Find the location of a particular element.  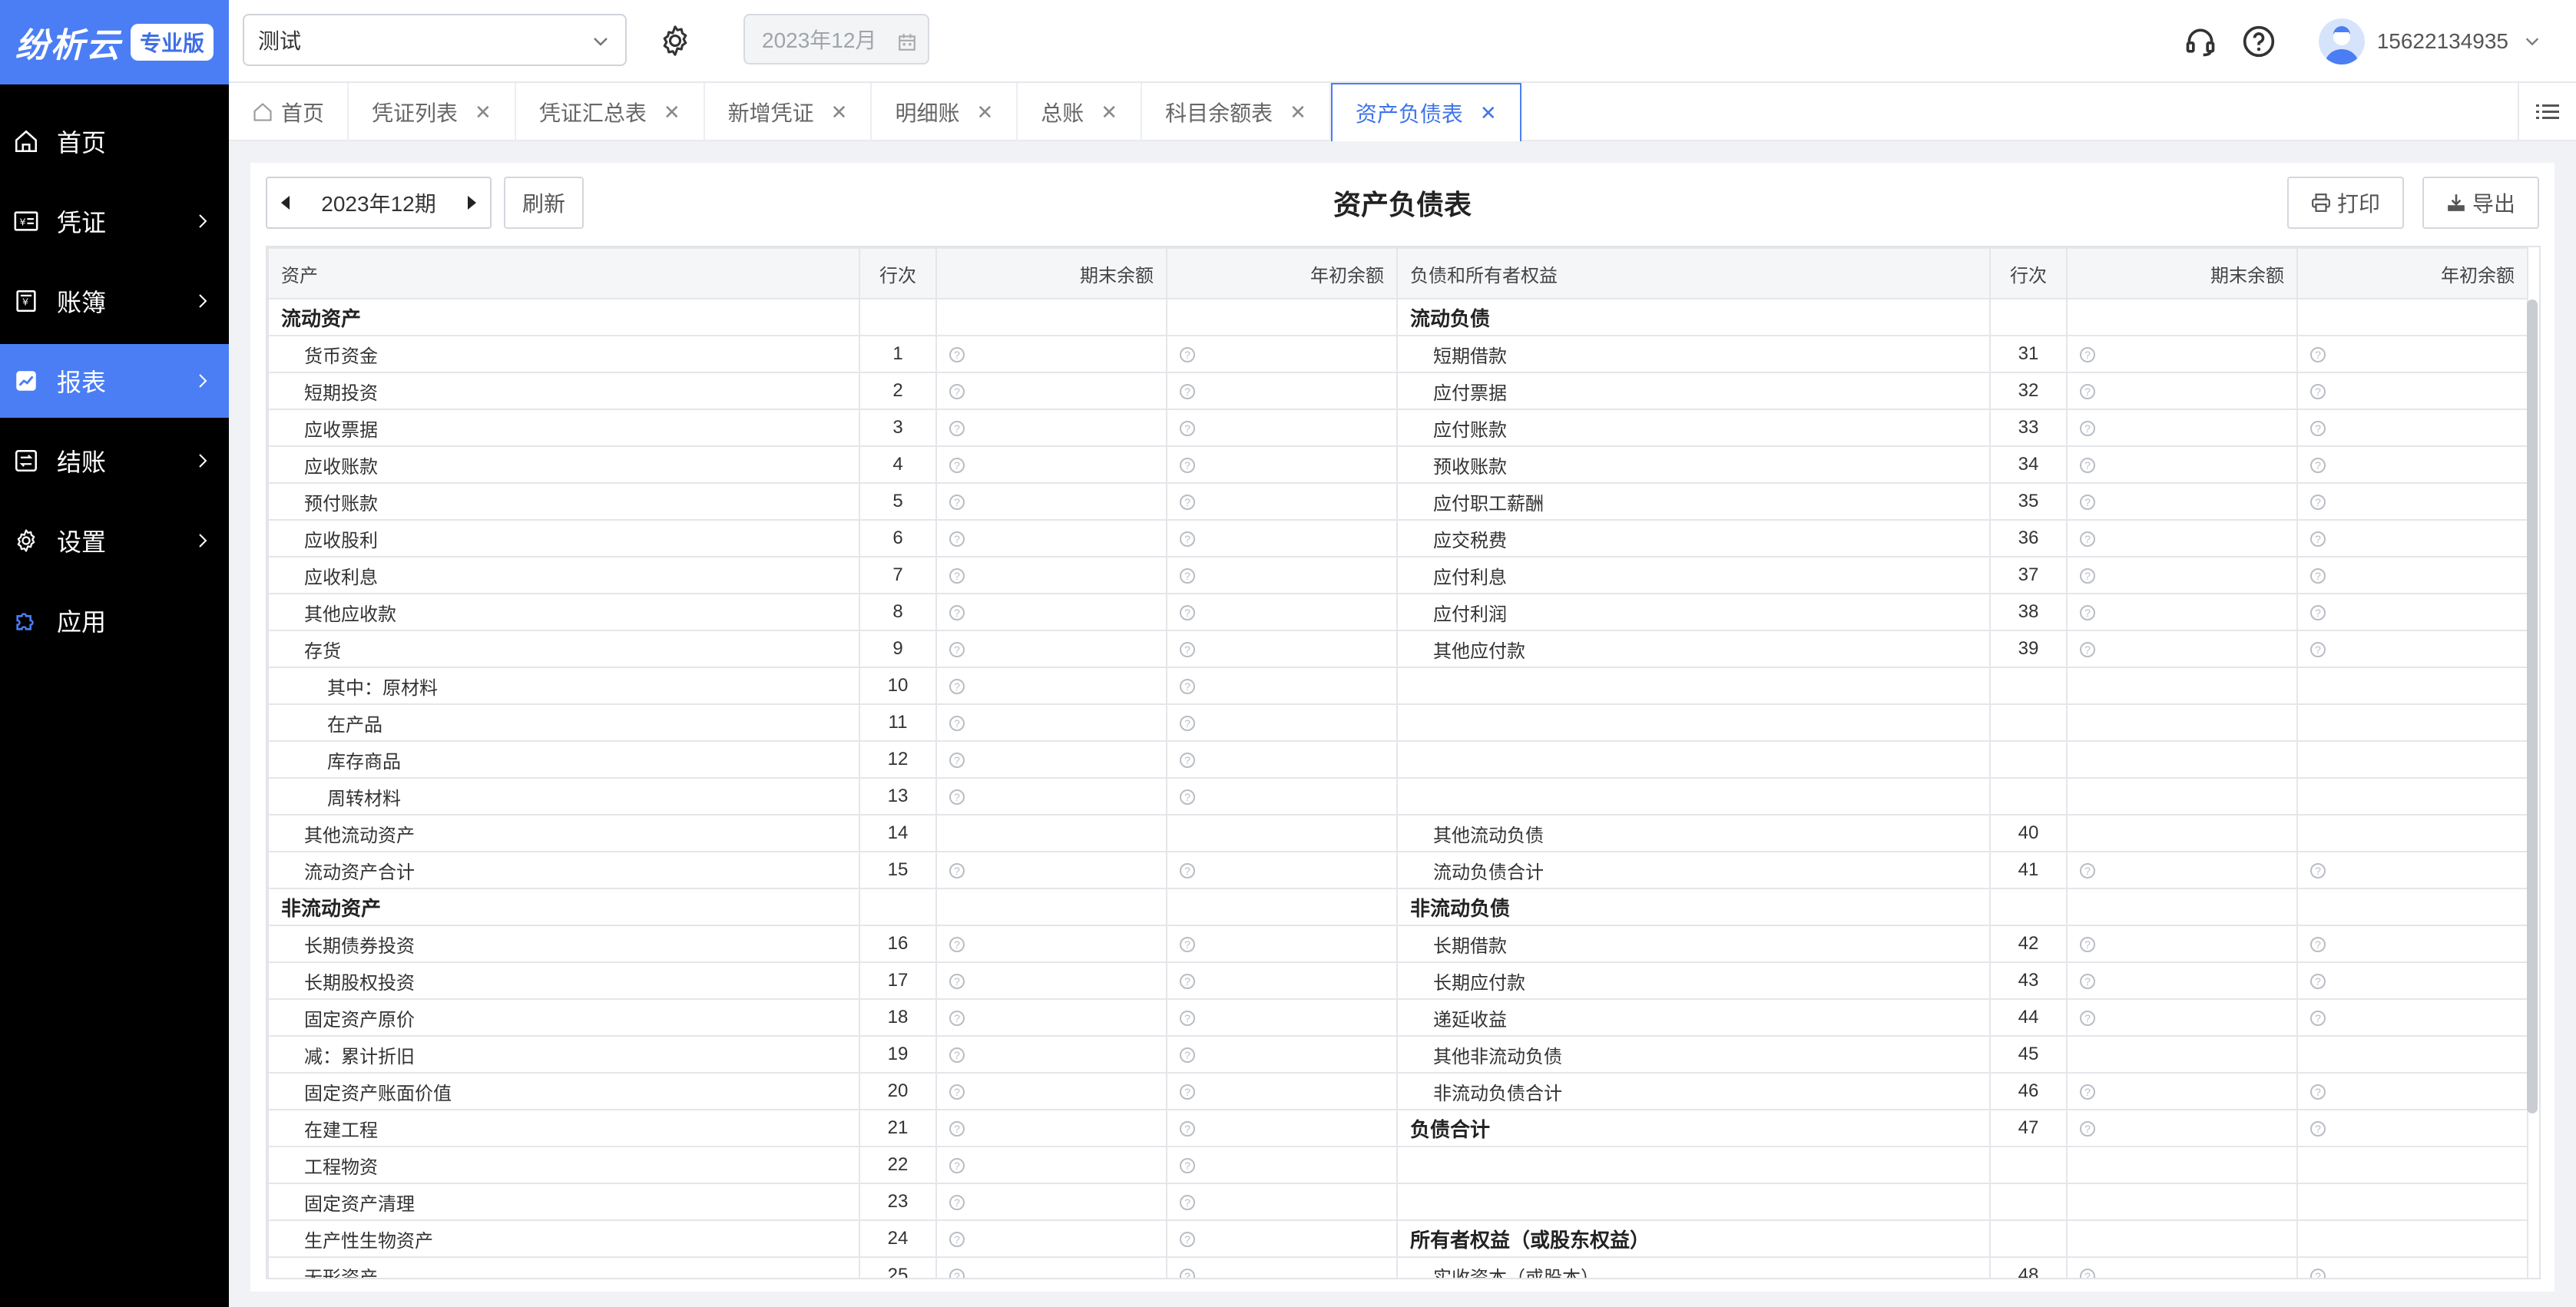

avatar is located at coordinates (2342, 41).